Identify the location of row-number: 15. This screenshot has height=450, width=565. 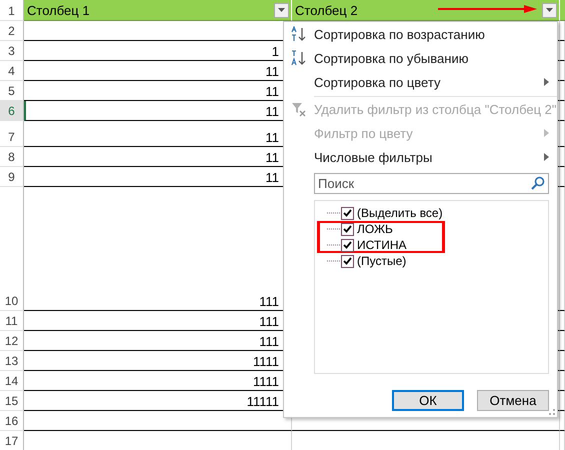
(12, 401).